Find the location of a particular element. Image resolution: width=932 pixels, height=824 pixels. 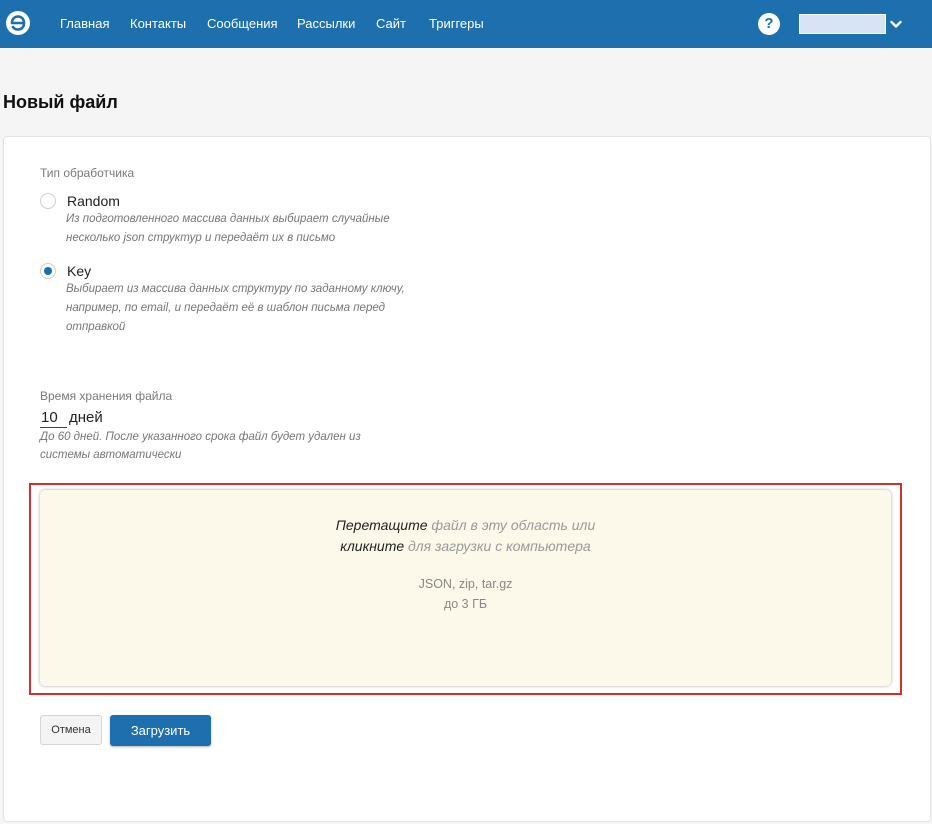

page-title: Новый файл is located at coordinates (60, 102).